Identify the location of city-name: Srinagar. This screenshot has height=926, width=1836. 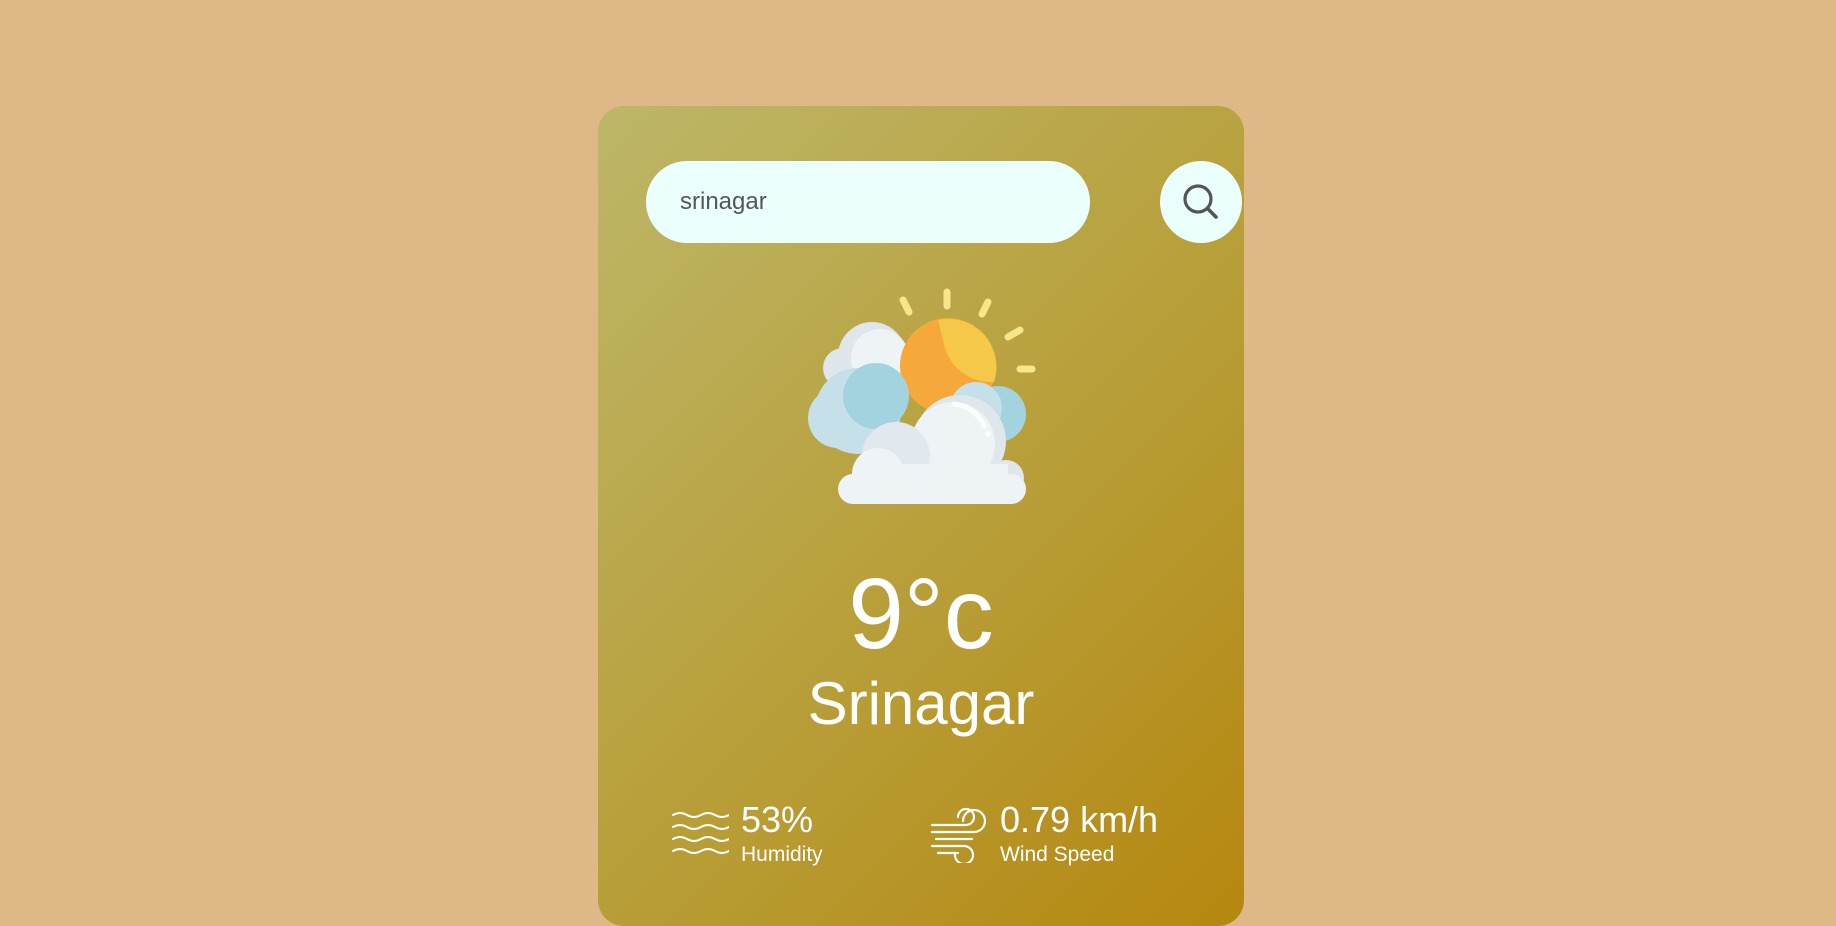
(921, 703).